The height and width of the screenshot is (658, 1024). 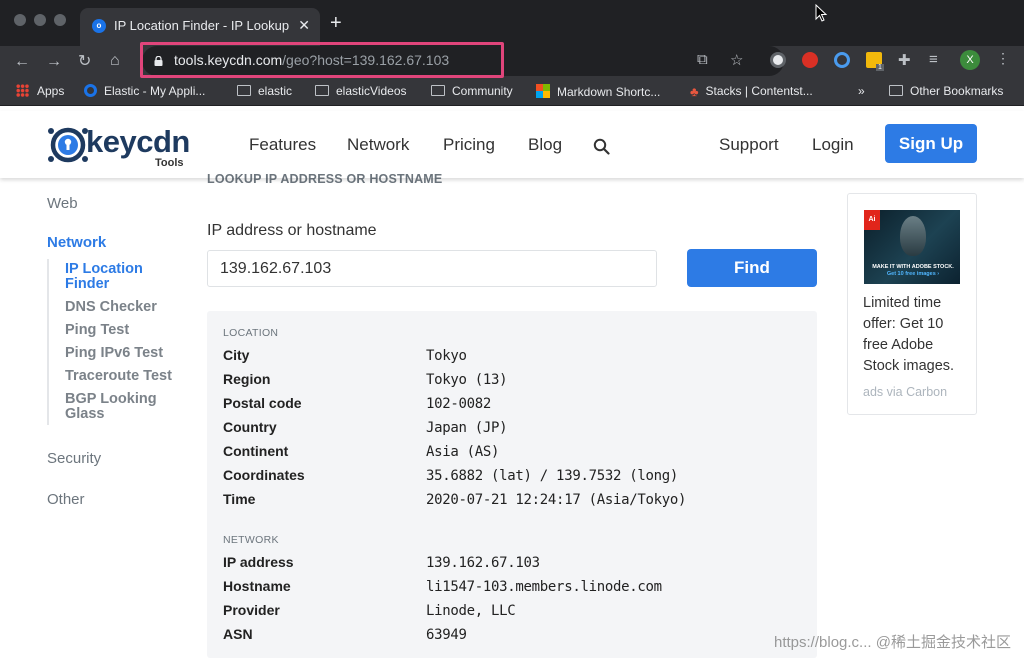 What do you see at coordinates (76, 242) in the screenshot?
I see `sidebar-network: Network` at bounding box center [76, 242].